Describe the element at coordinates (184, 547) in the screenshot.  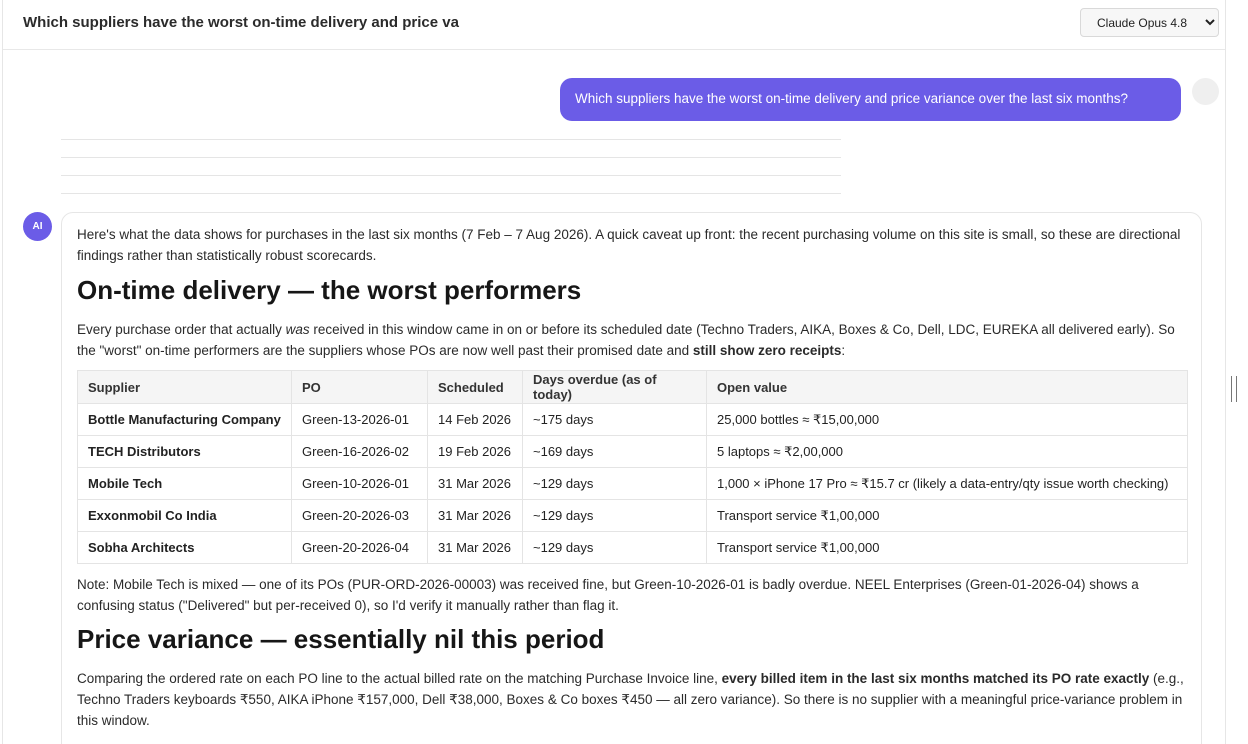
I see `cell-supplier: Sobha Architects` at that location.